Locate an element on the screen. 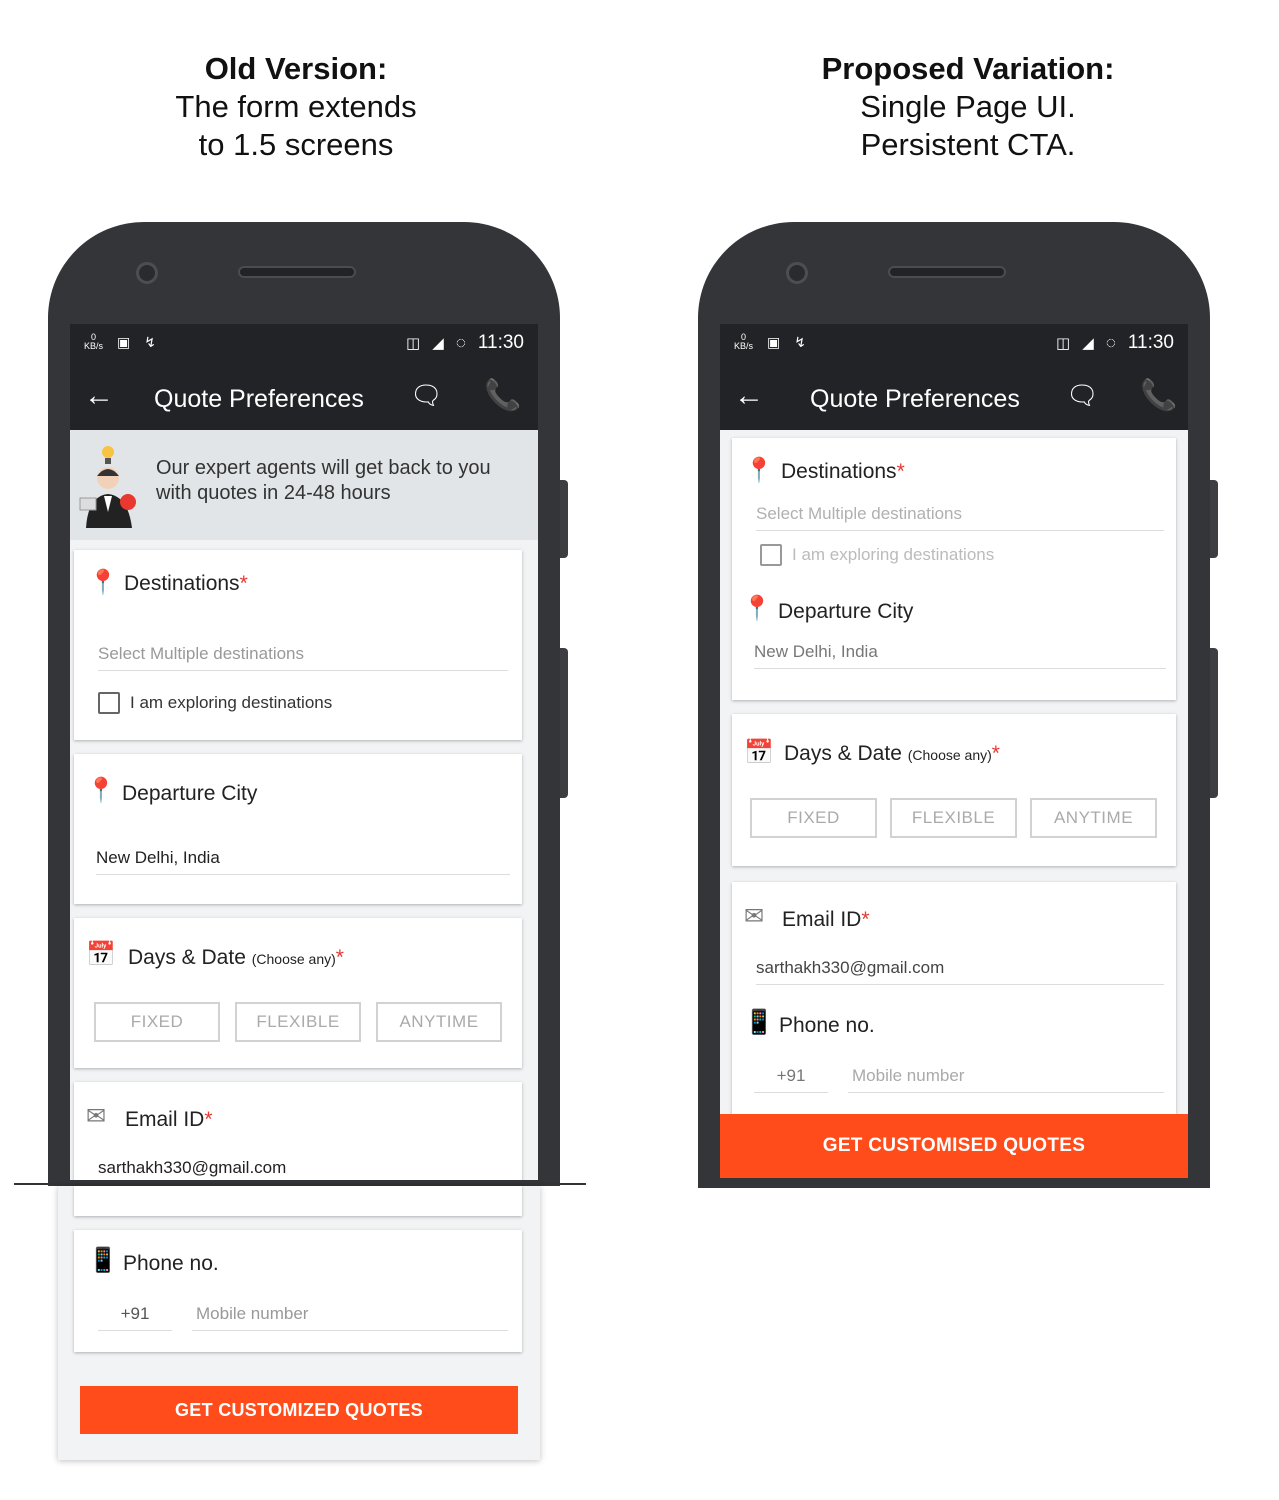  clock-time: 11:30 is located at coordinates (500, 342).